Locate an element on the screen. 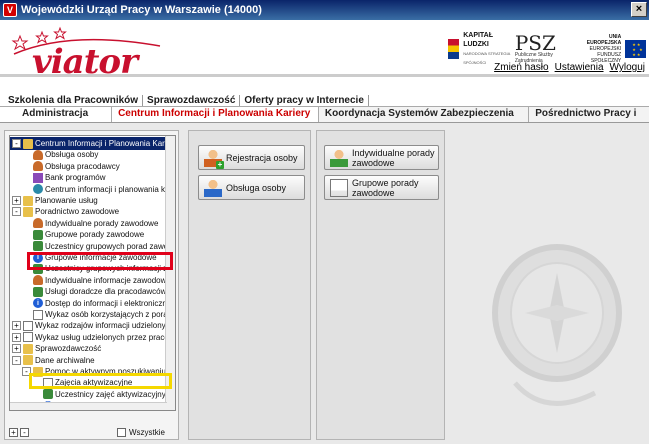  tree-item: Obsługa pracodawcy is located at coordinates (65, 166).